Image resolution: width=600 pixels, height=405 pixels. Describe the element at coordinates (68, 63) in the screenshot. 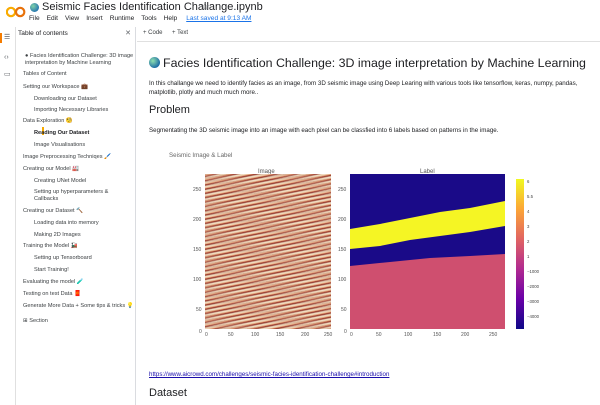

I see `toc-item: interpretation by Machine Learning` at that location.